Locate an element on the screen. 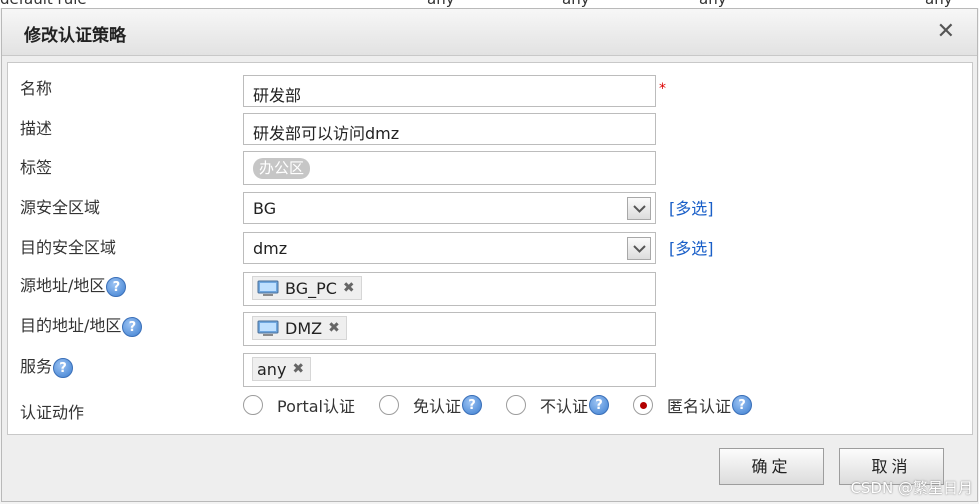 This screenshot has width=979, height=504. tags-label: 标签 is located at coordinates (36, 167).